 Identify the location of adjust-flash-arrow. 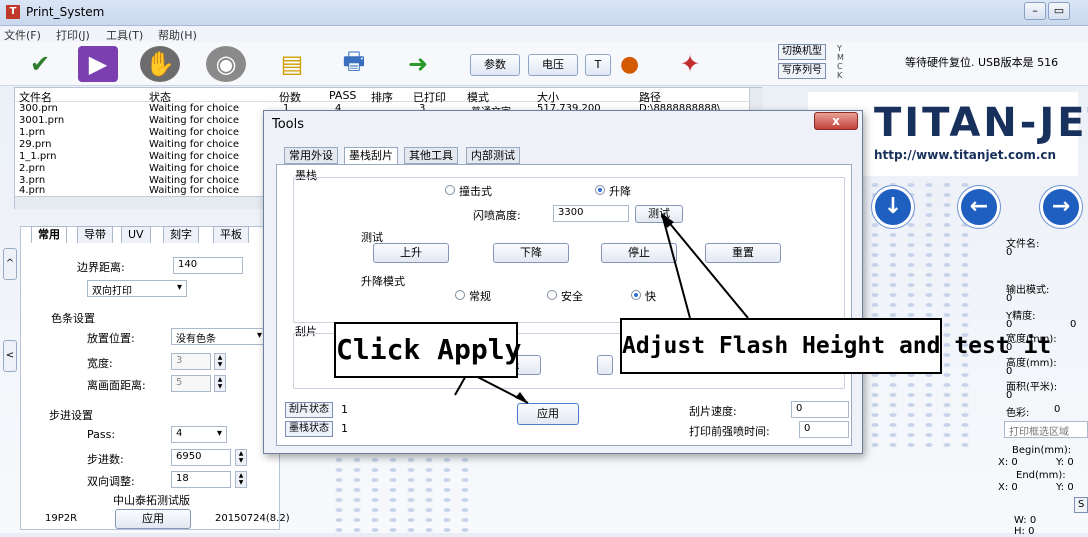
(705, 266).